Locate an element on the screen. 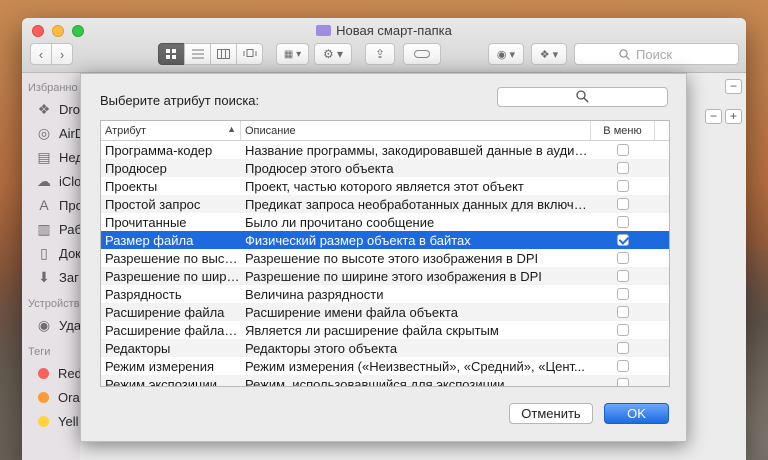  remote-disc-icon: ◉ is located at coordinates (44, 324).